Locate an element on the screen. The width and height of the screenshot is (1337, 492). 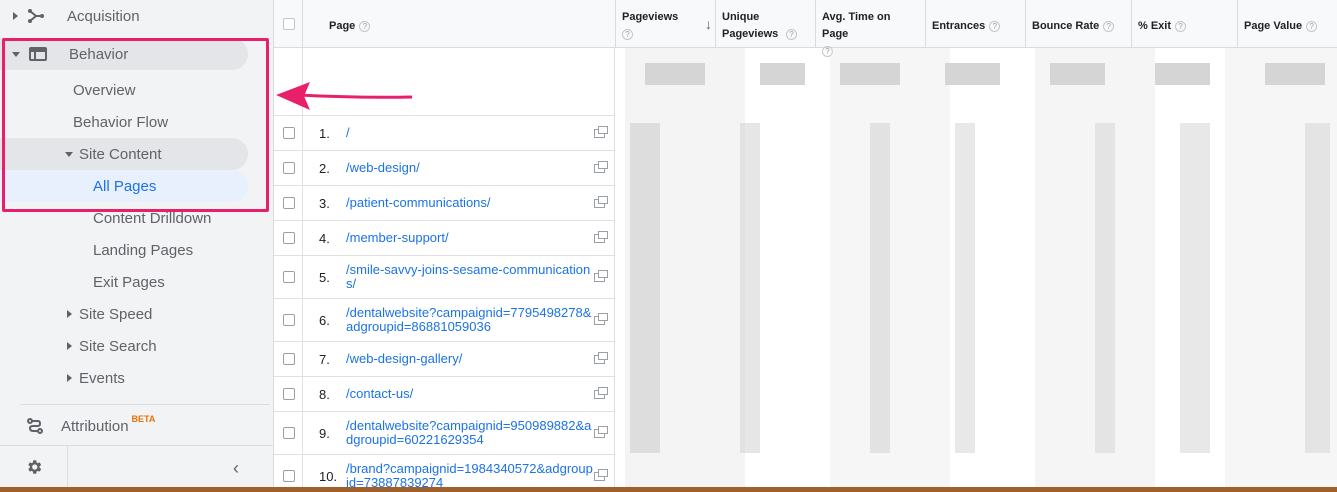
sidebar-item-landing-pages: Landing Pages is located at coordinates (124, 250).